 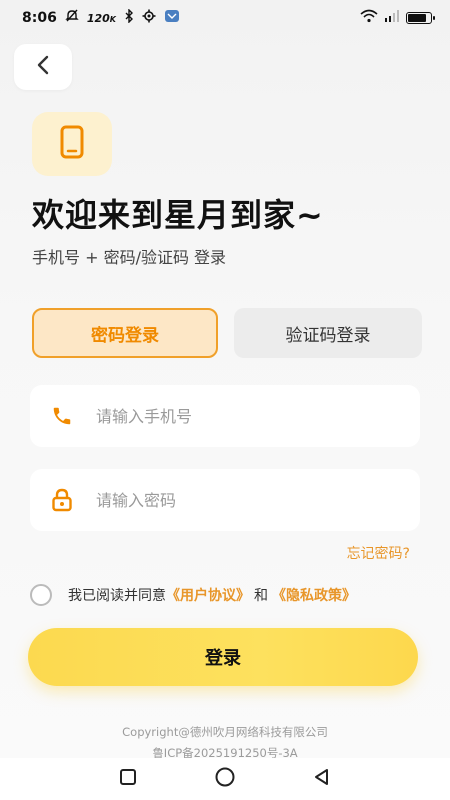 I want to click on agreement-prefix: 我已阅读并同意, so click(x=117, y=596).